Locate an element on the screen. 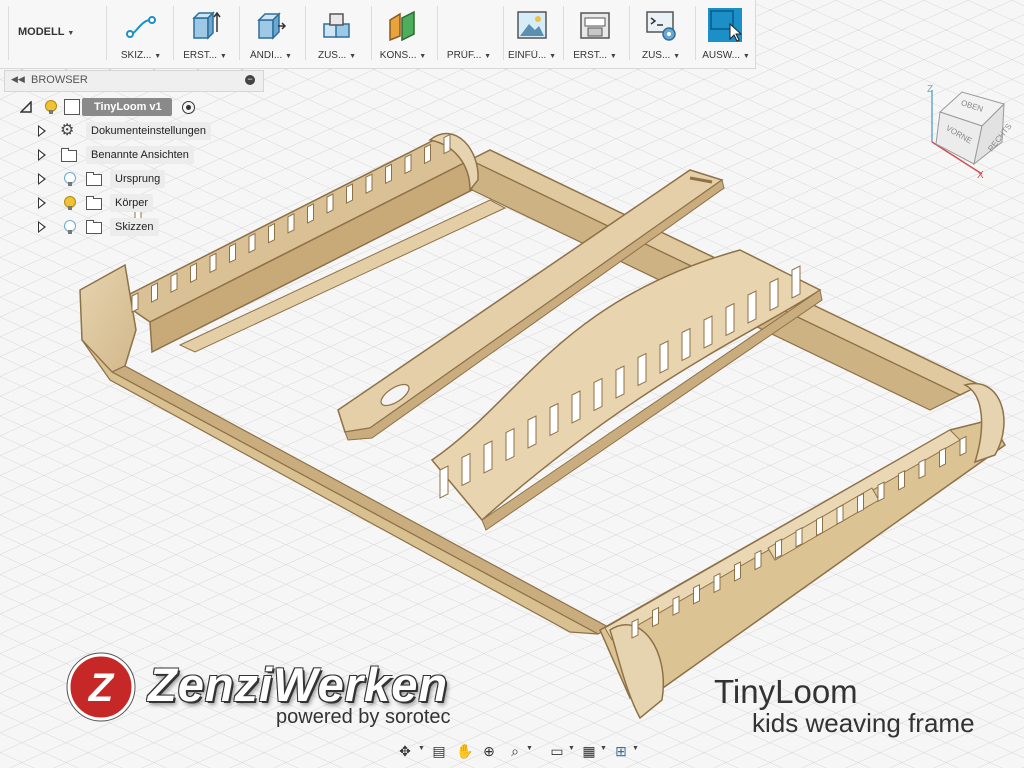  tree-item-label: Körper is located at coordinates (132, 203).